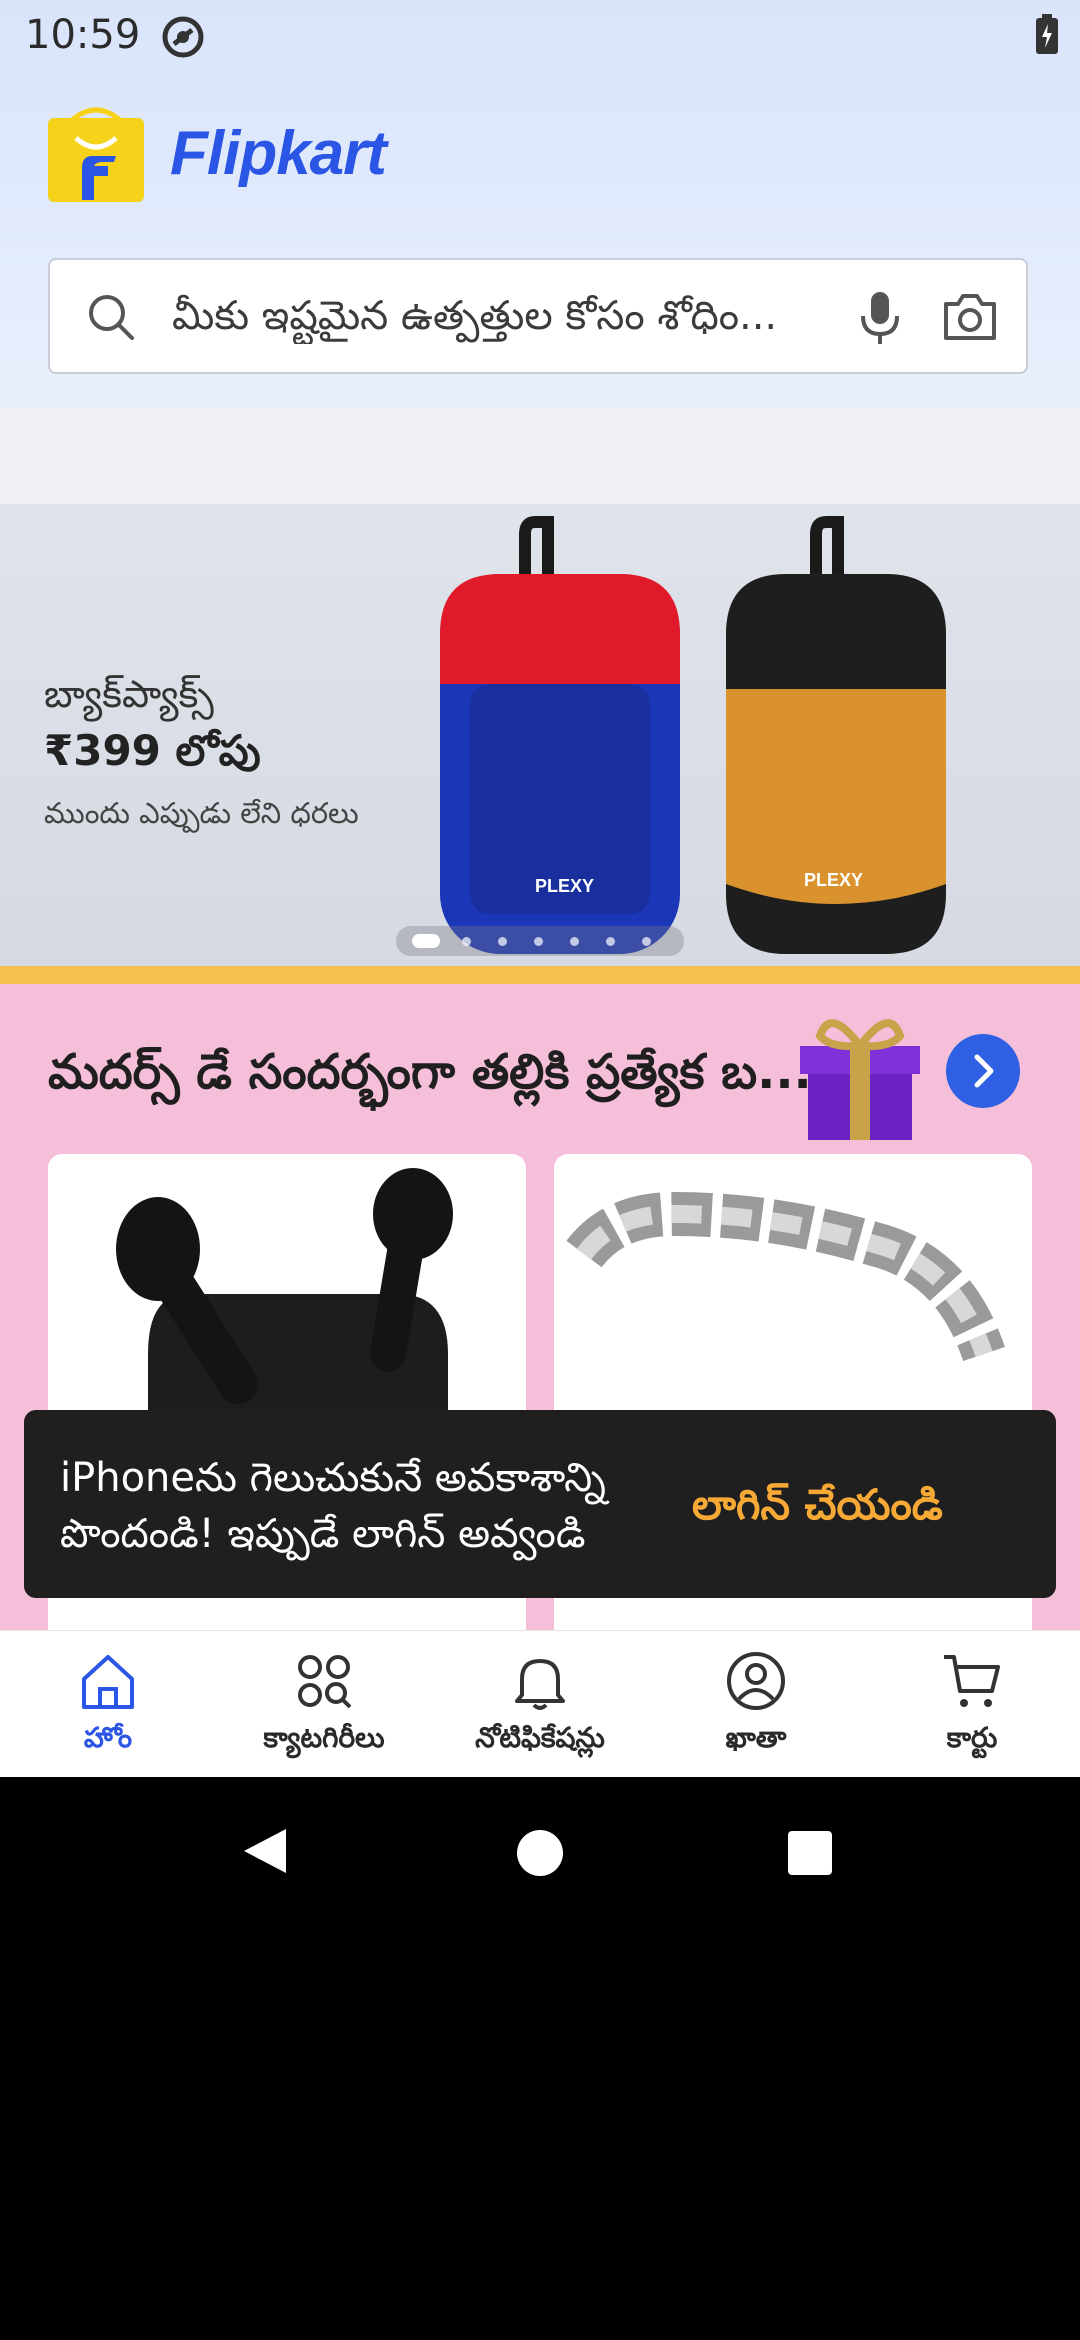  I want to click on backpack-orange-image: PLEXY, so click(836, 735).